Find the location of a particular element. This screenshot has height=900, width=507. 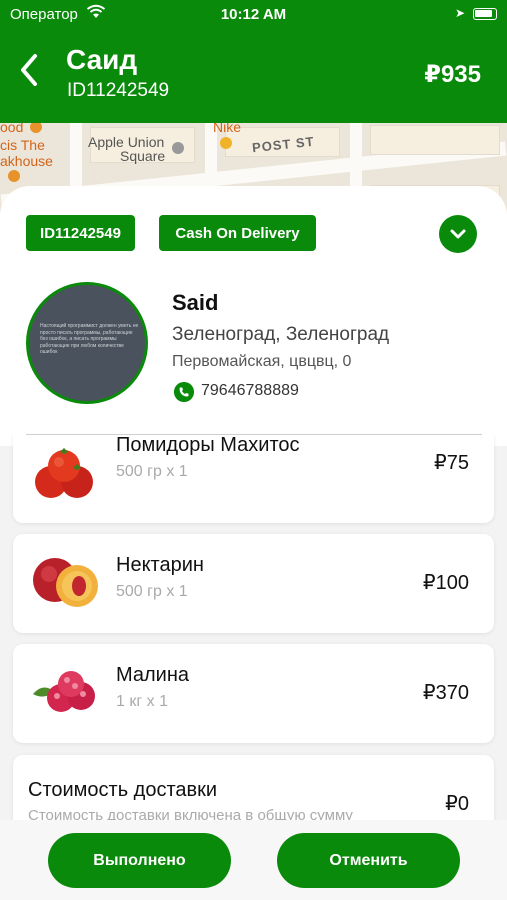

customer-city: Зеленоград, Зеленоград is located at coordinates (281, 334).